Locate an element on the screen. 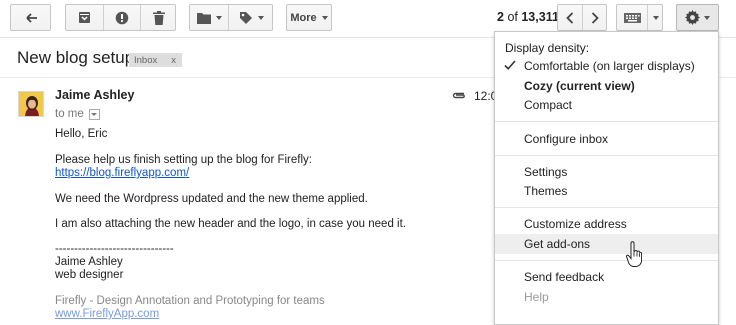  input-tools-group is located at coordinates (639, 17).